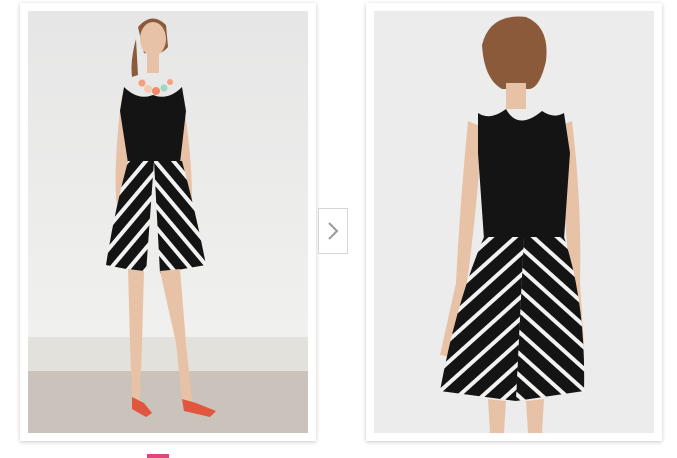 The width and height of the screenshot is (677, 458). I want to click on next-photo-button, so click(333, 231).